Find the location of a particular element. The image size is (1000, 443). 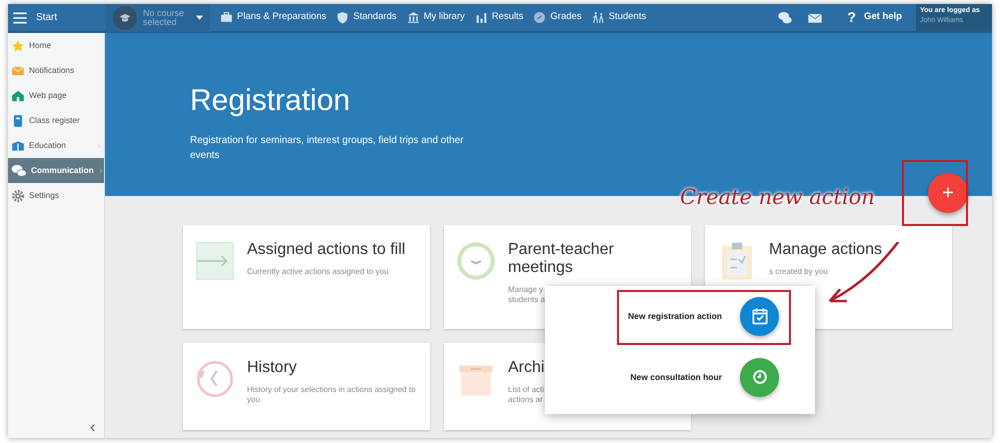

card-description: s created by you is located at coordinates (799, 272).